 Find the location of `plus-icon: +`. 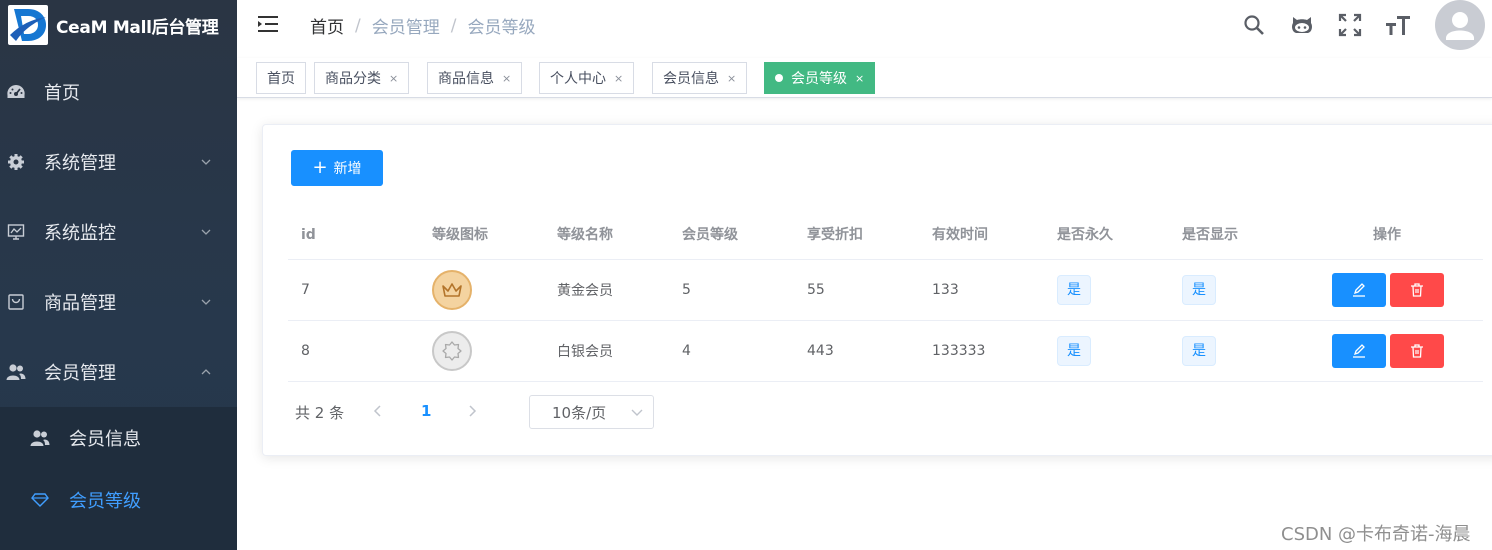

plus-icon: + is located at coordinates (320, 167).